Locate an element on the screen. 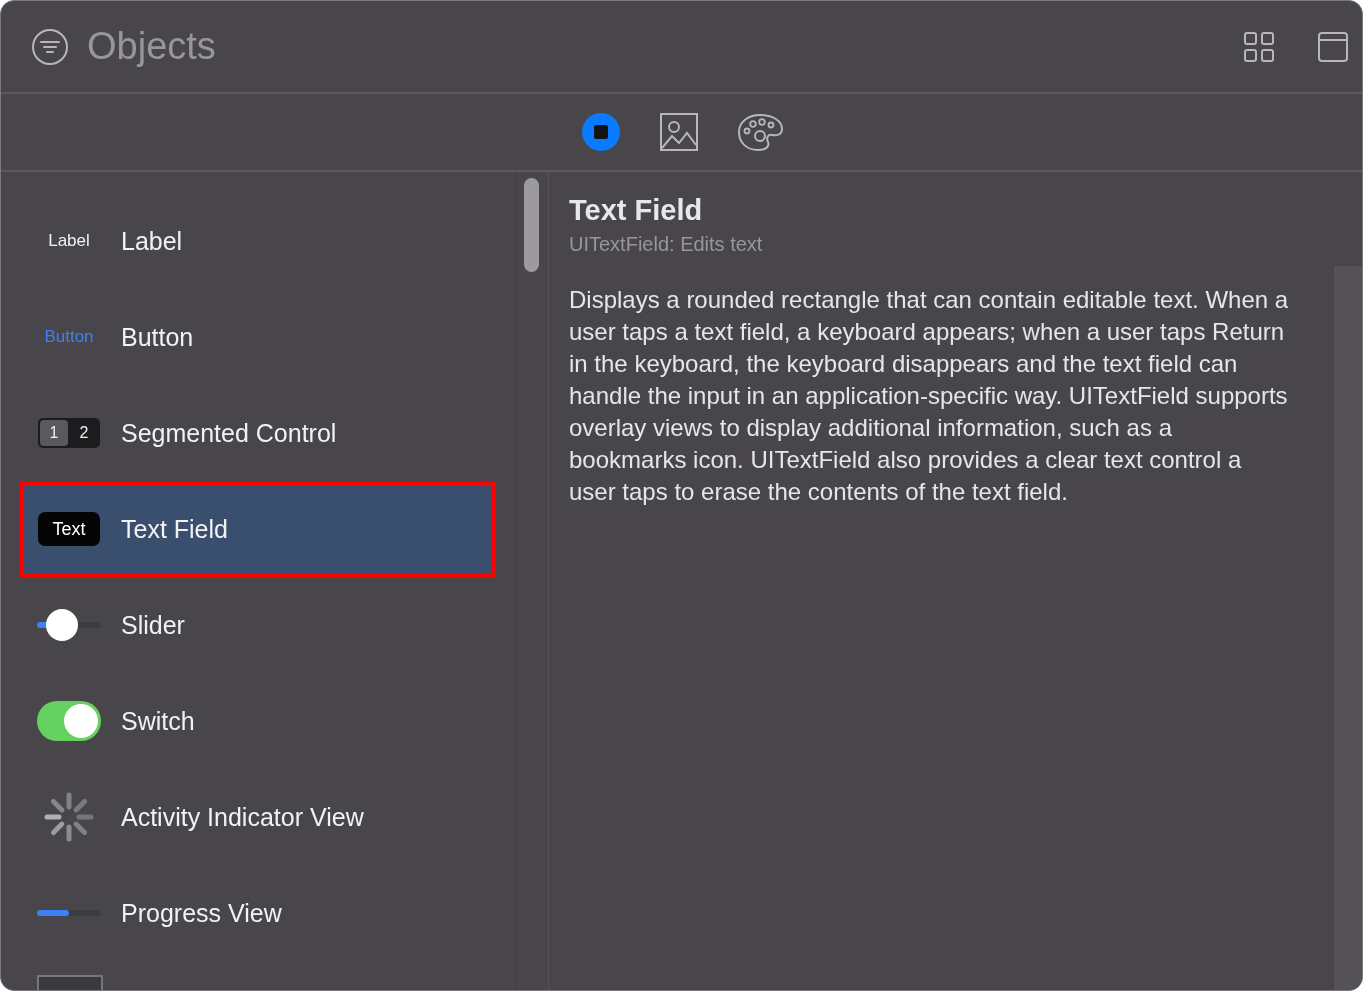 Image resolution: width=1363 pixels, height=991 pixels. object-name: Segmented Control is located at coordinates (229, 433).